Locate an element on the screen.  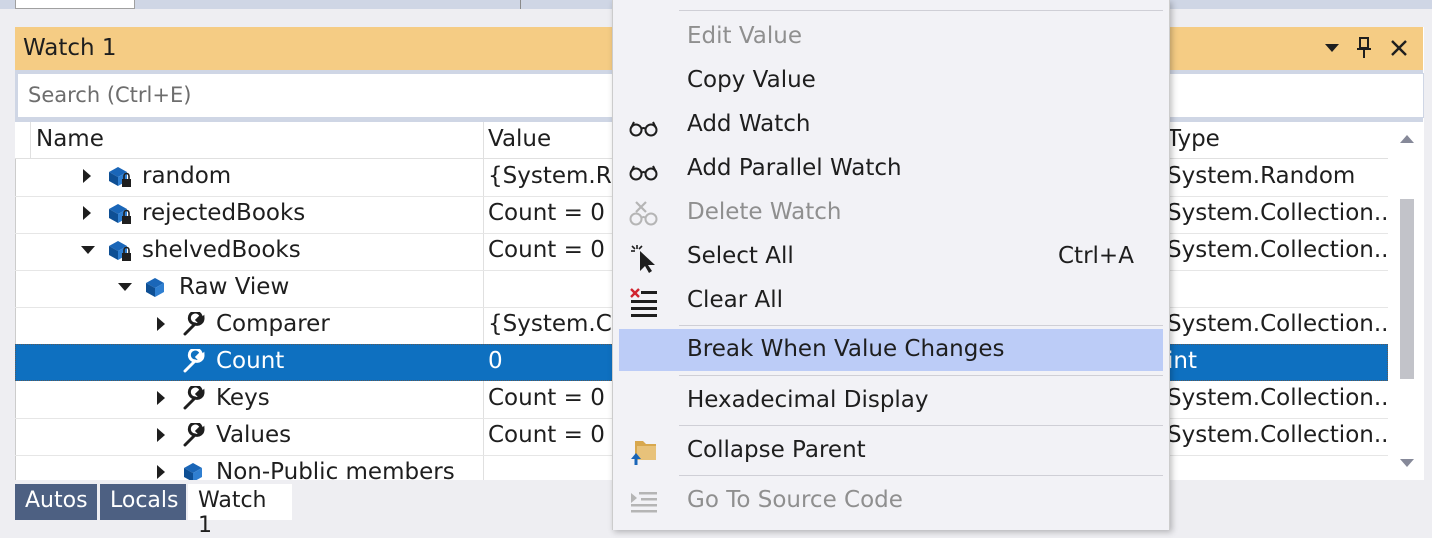
clear-all-icon is located at coordinates (643, 302).